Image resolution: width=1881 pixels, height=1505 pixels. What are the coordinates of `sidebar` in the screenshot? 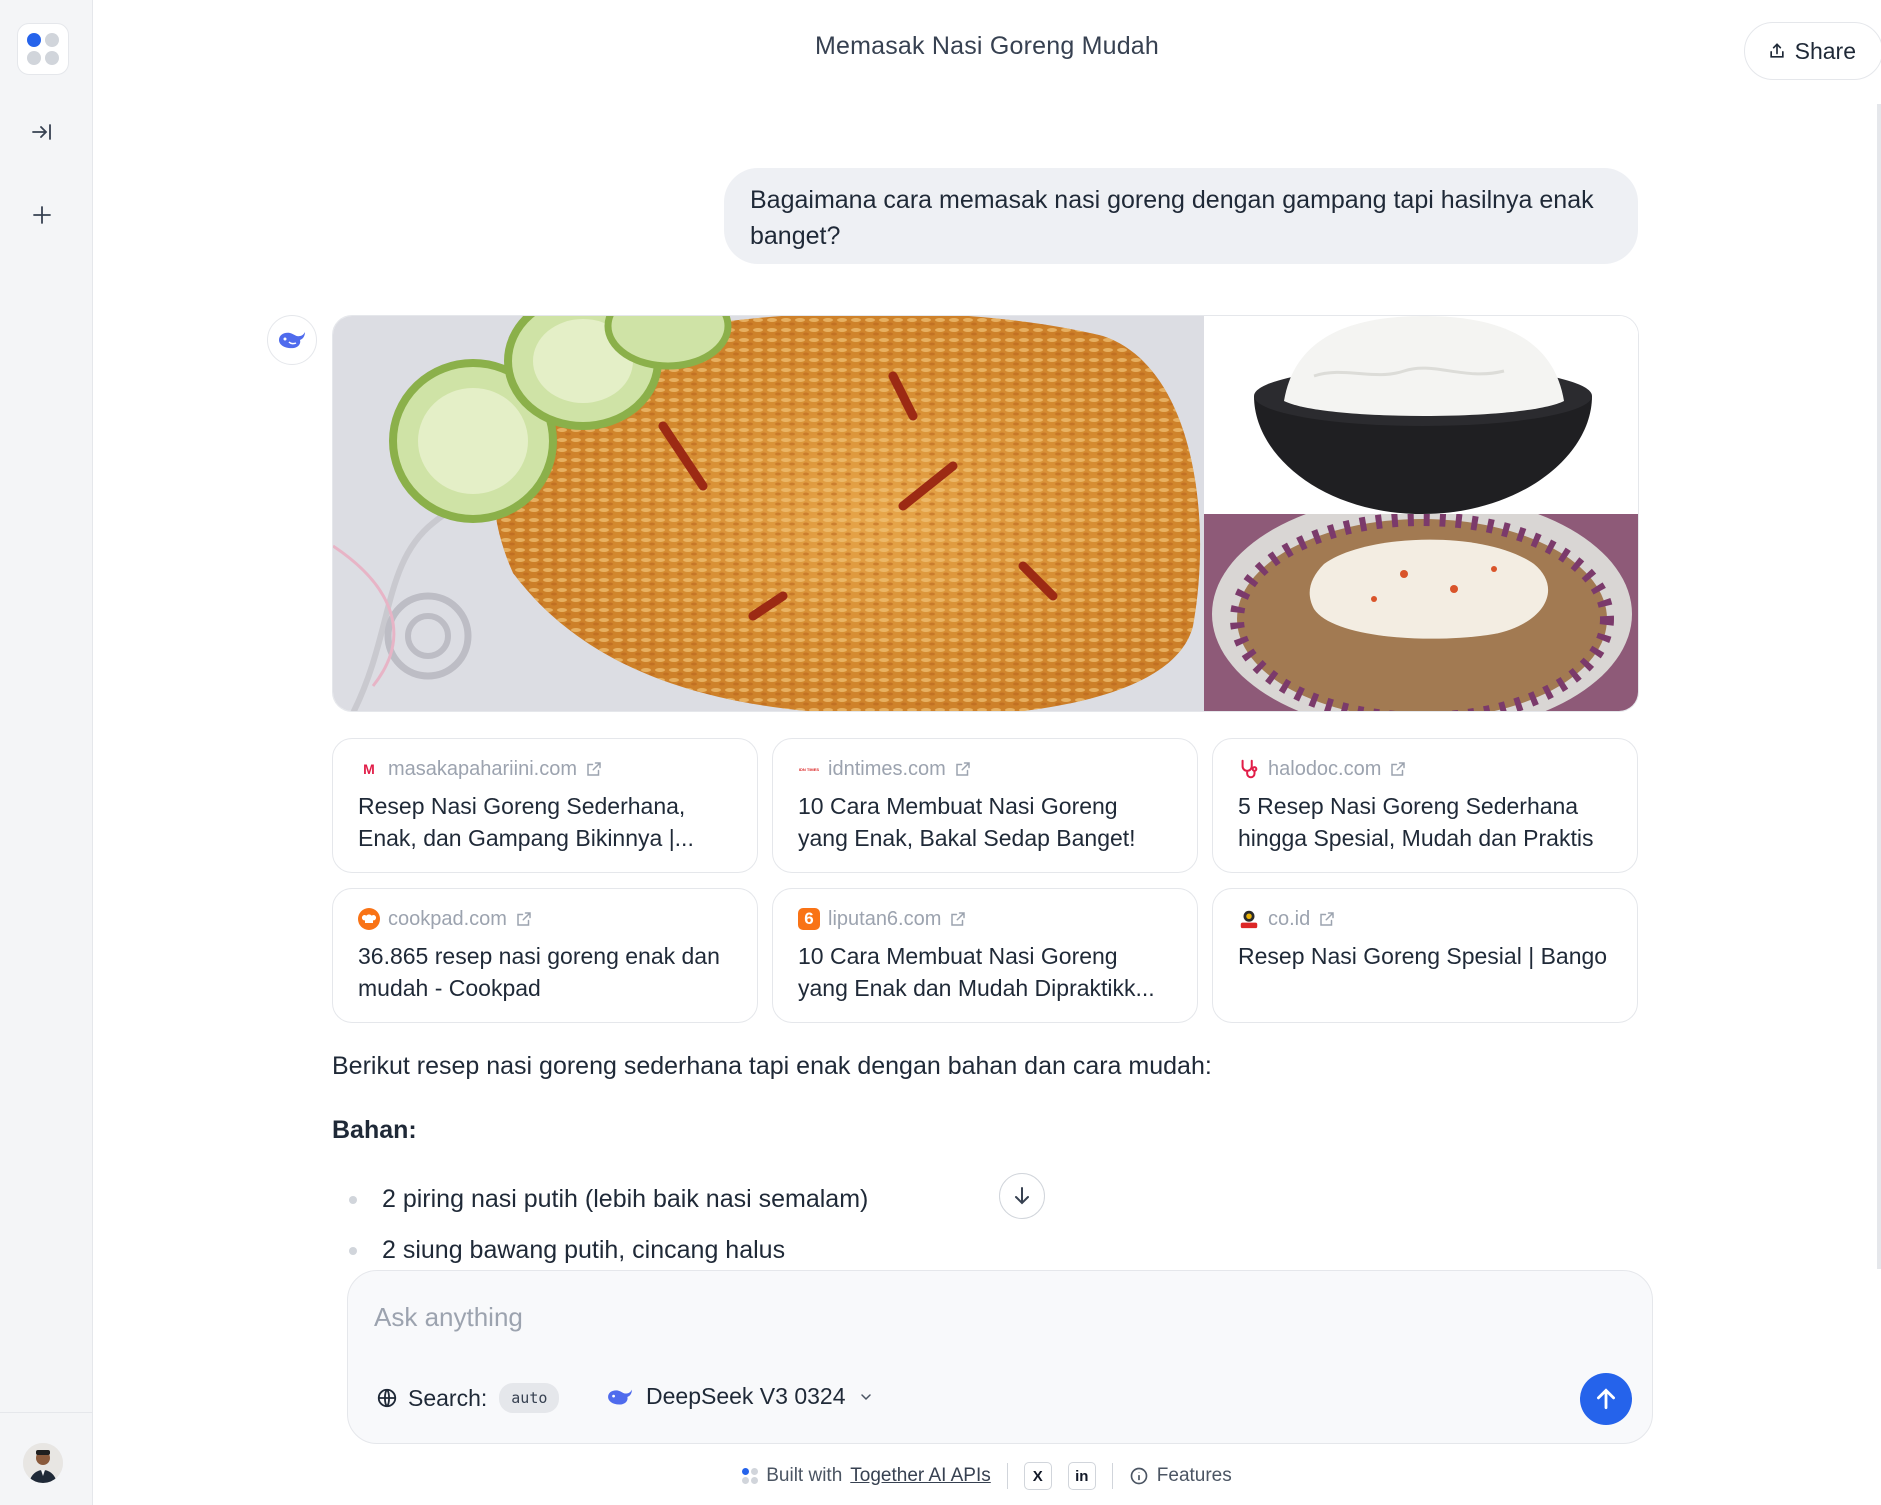 It's located at (46, 752).